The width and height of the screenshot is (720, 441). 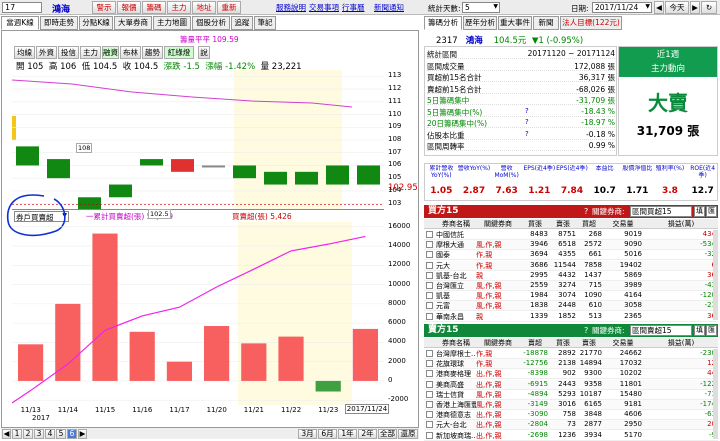 I want to click on scroll-left-button: ◀, so click(x=6, y=434).